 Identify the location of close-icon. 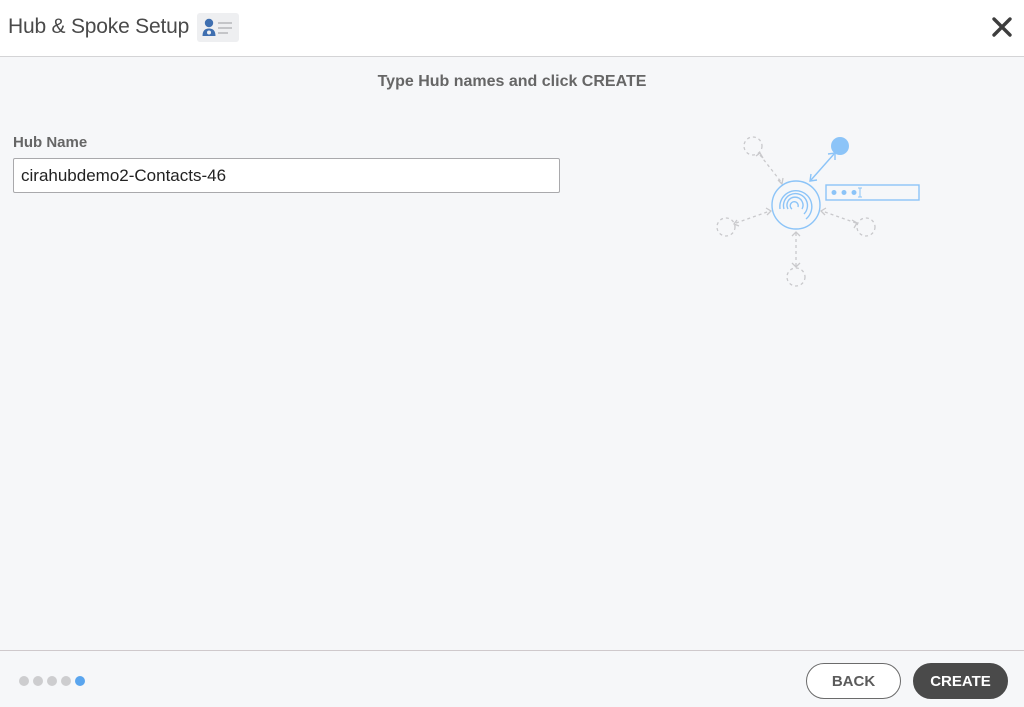
(1002, 27).